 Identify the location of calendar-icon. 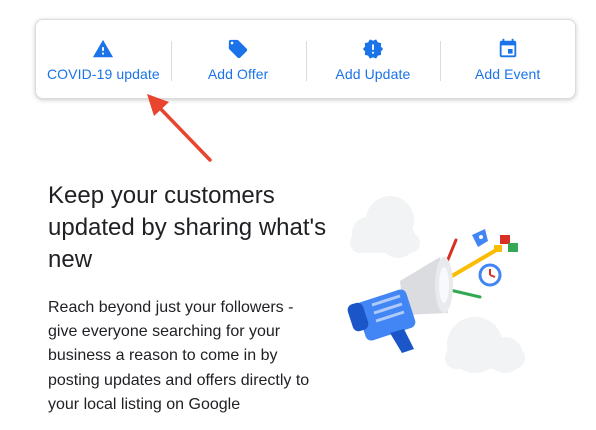
(507, 48).